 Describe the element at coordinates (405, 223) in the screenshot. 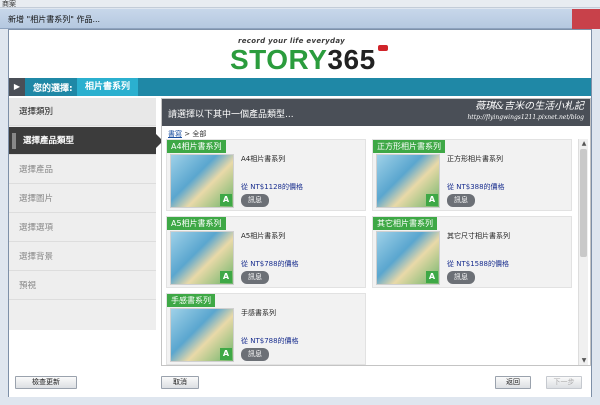

I see `product-badge: 其它相片書系列` at that location.